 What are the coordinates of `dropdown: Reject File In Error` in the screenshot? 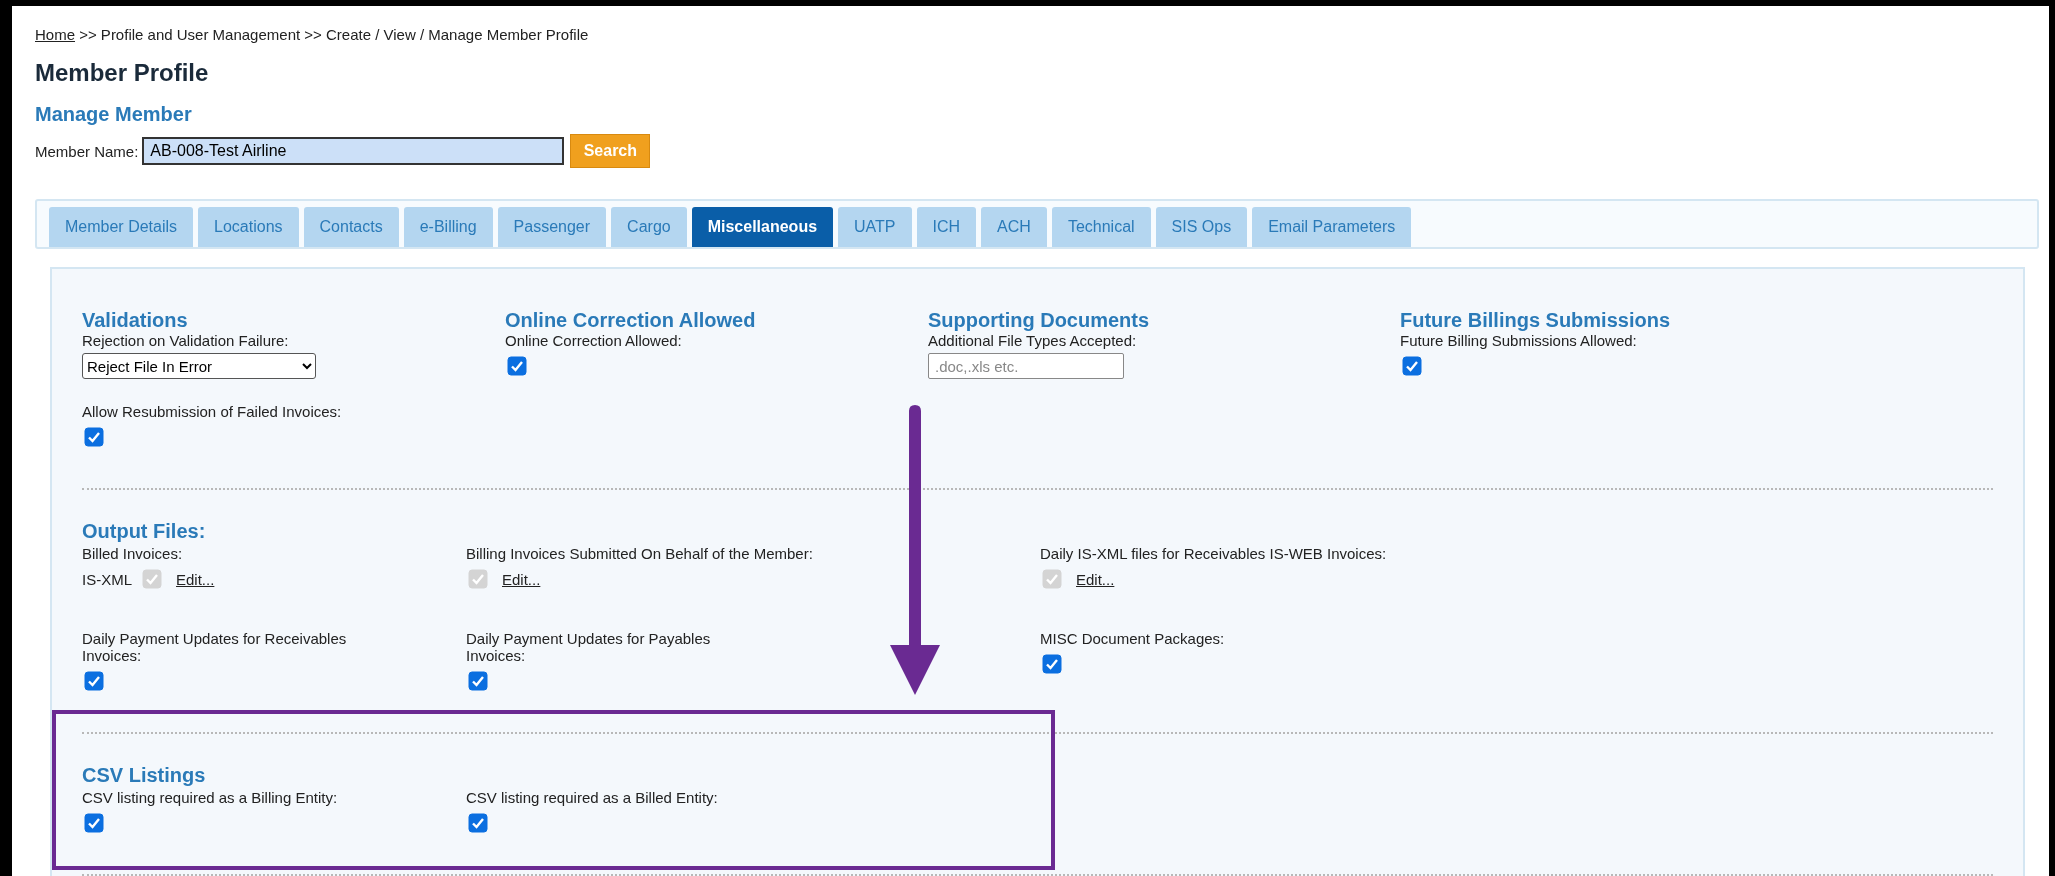 It's located at (199, 366).